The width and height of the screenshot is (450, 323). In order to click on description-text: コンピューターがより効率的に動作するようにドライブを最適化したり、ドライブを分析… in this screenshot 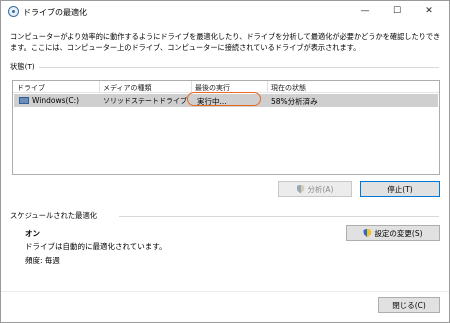, I will do `click(225, 42)`.